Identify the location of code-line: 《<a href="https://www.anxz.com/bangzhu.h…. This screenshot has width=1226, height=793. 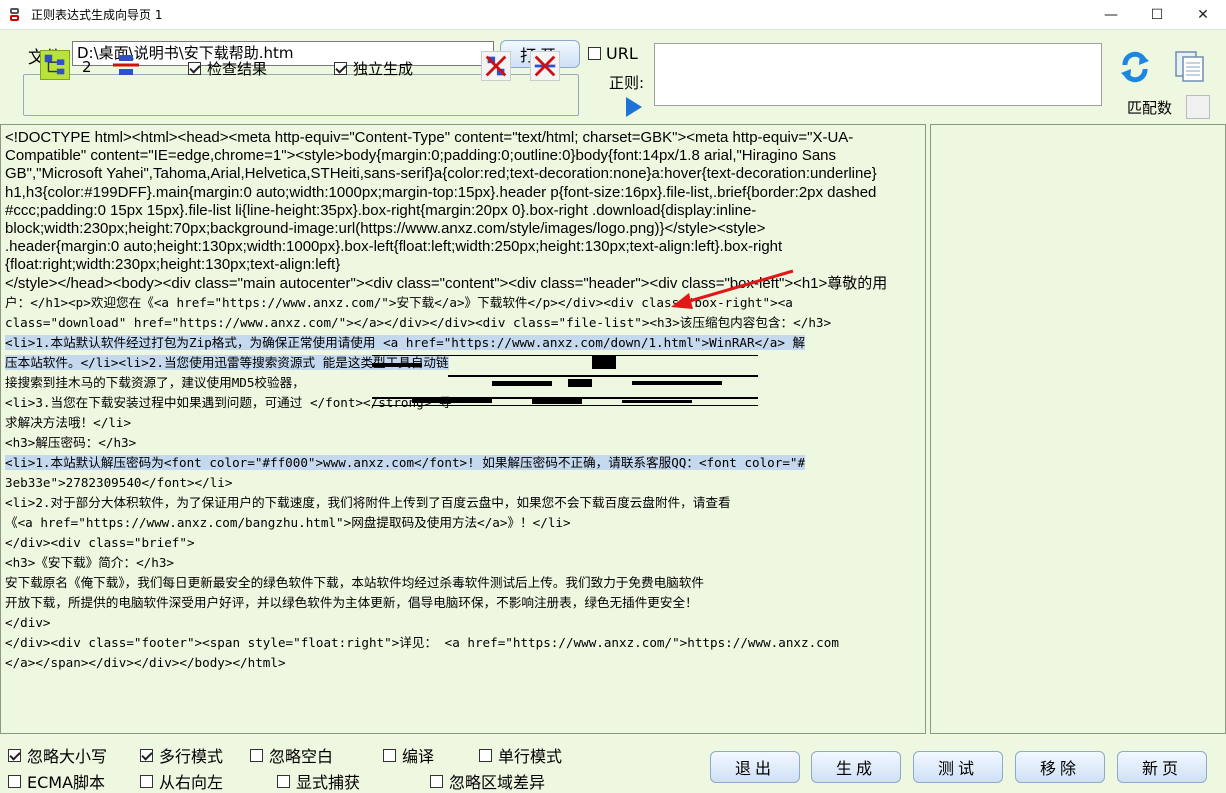
(463, 523).